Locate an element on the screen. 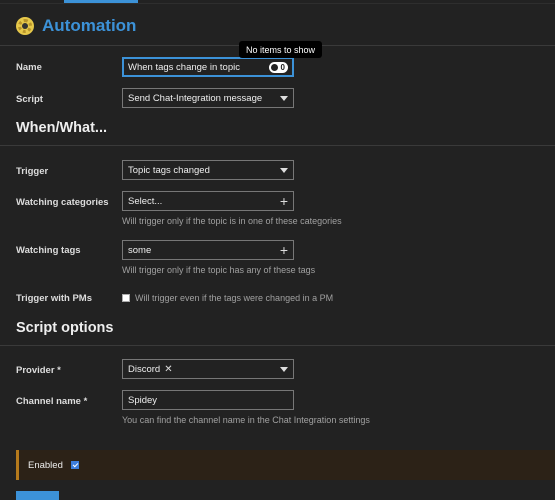 This screenshot has width=555, height=500. script-select: Send Chat-Integration message is located at coordinates (208, 98).